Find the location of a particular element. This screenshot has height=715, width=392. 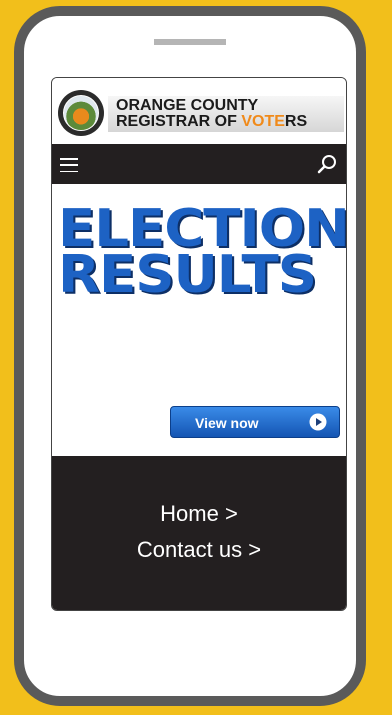

brand-line-2-accent: VOTE is located at coordinates (263, 121).